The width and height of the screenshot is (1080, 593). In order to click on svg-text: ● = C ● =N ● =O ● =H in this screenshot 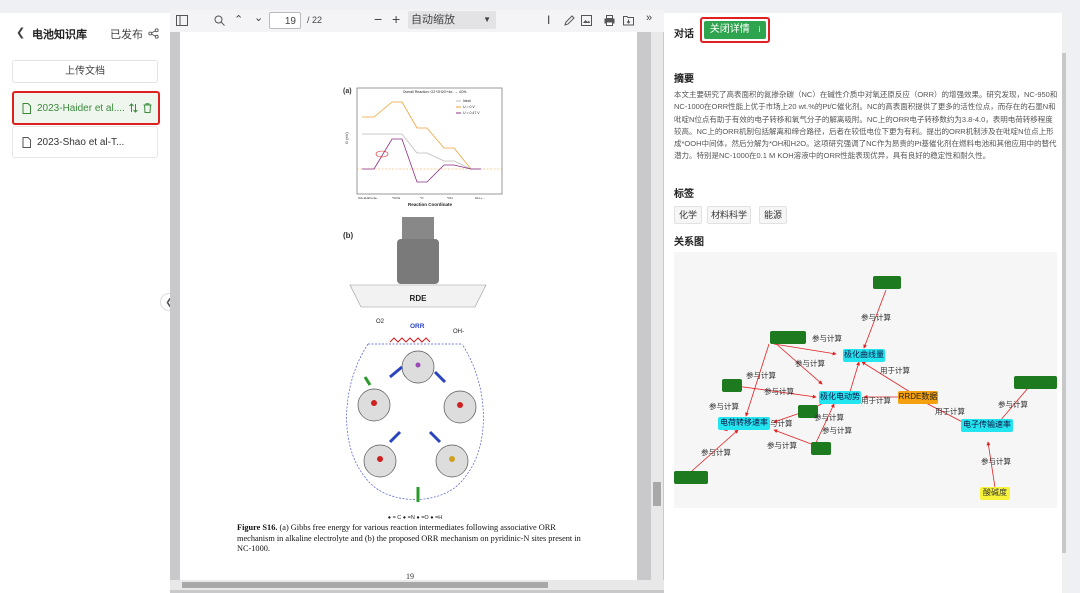, I will do `click(415, 518)`.